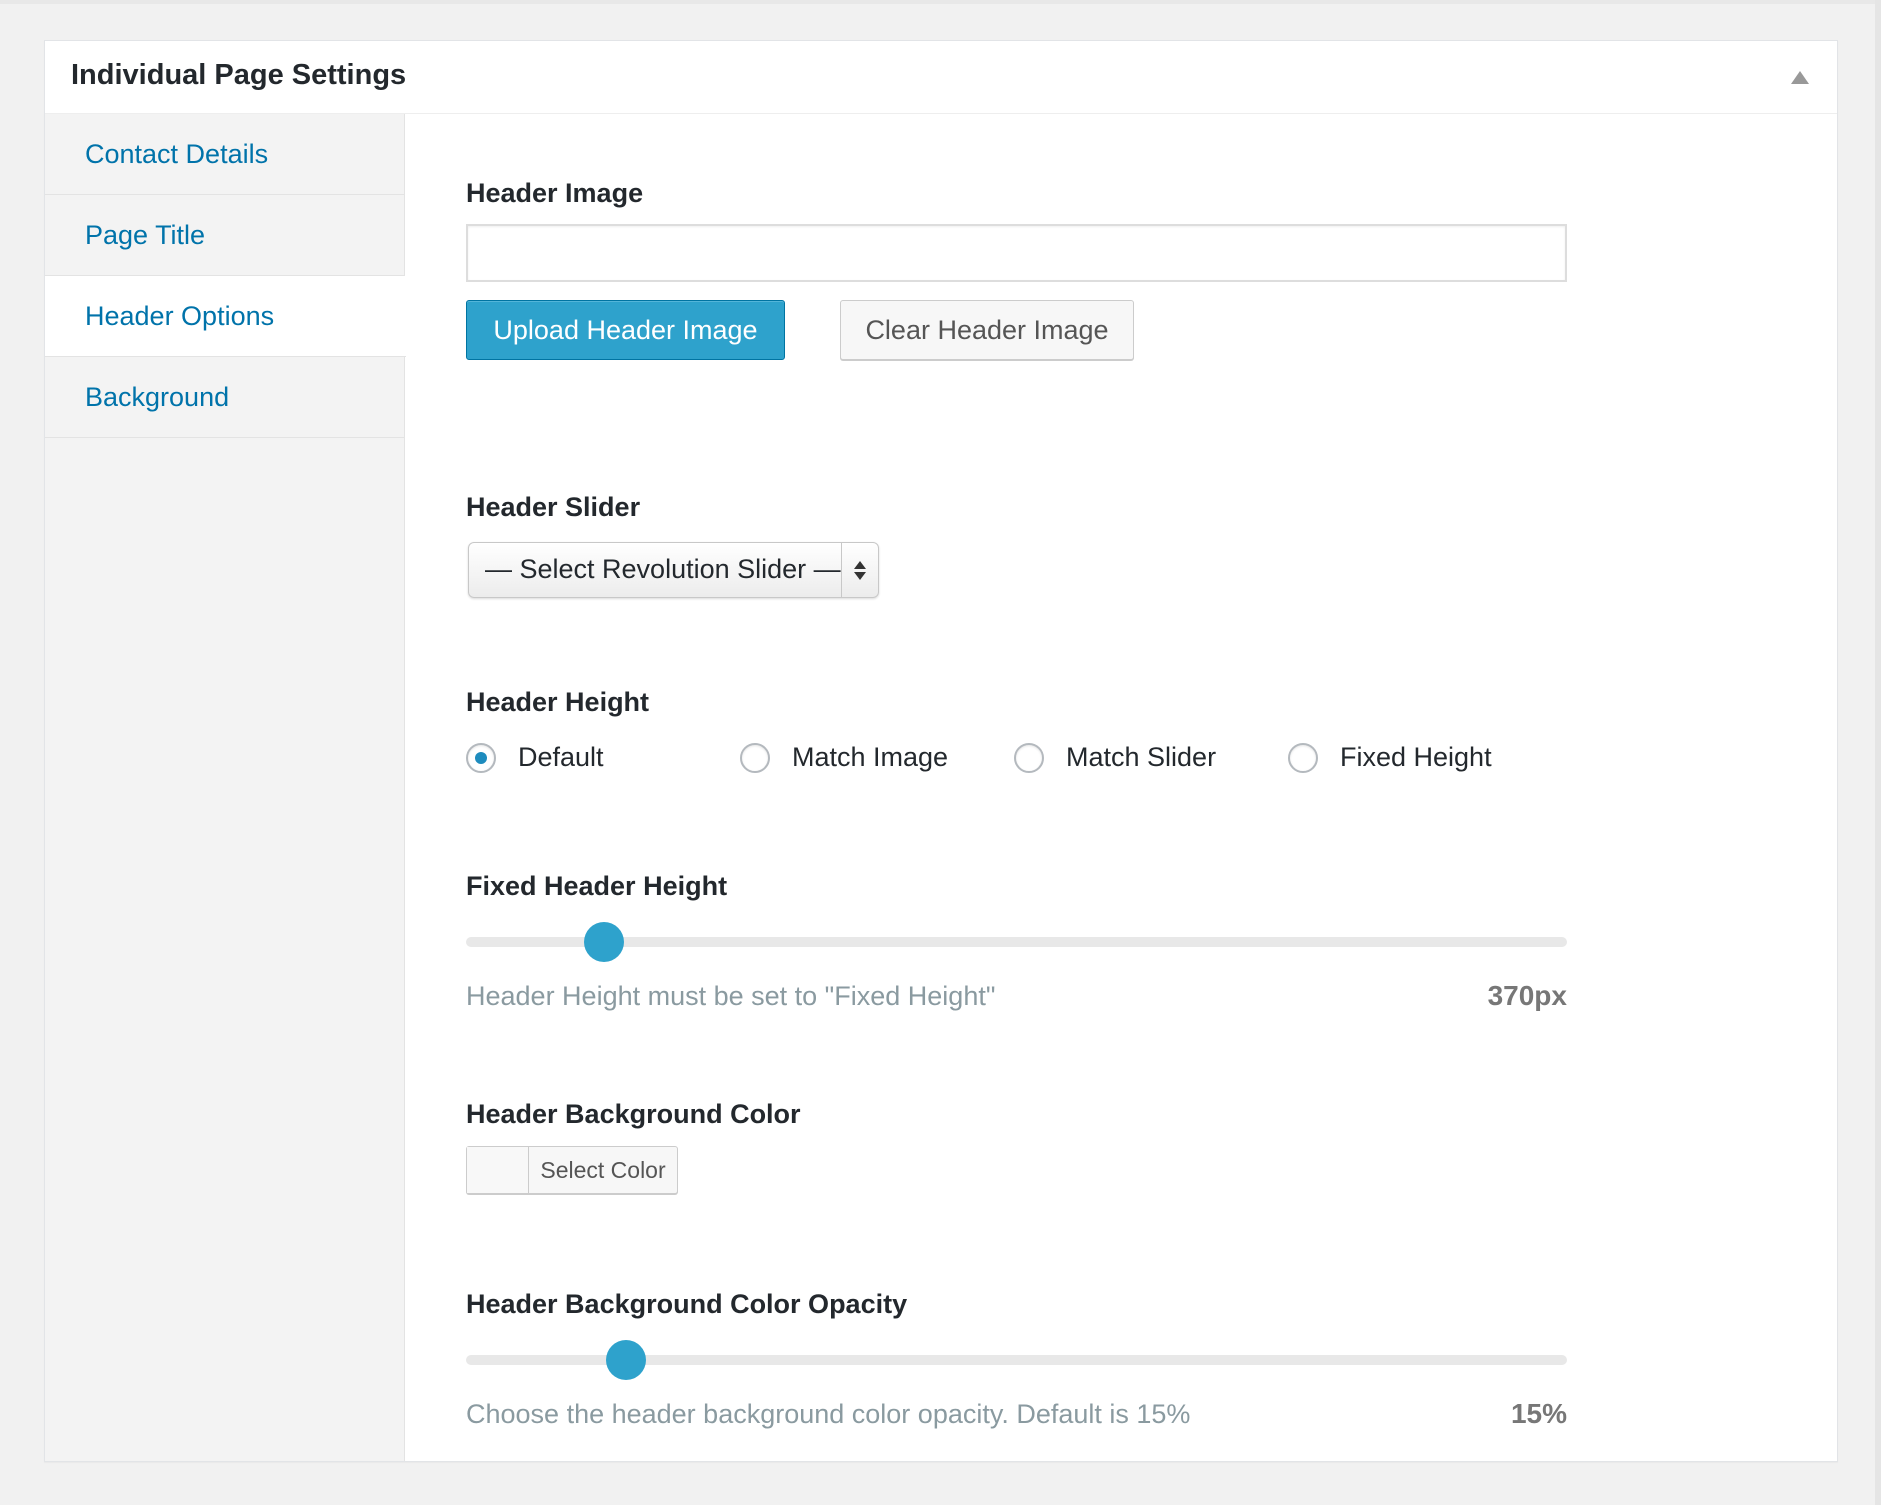 This screenshot has width=1881, height=1505. What do you see at coordinates (940, 2) in the screenshot?
I see `top-edge` at bounding box center [940, 2].